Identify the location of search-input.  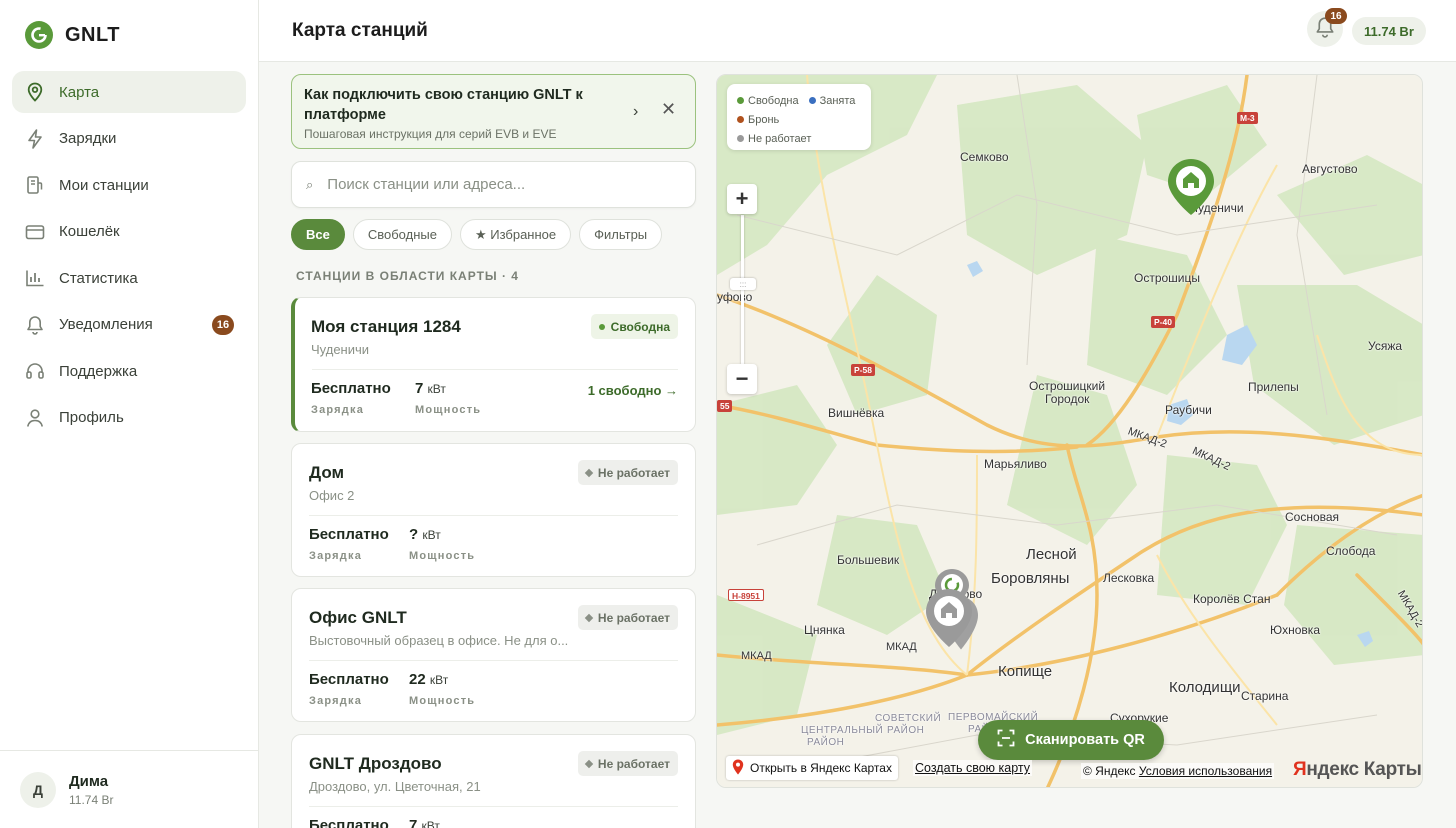
(497, 184).